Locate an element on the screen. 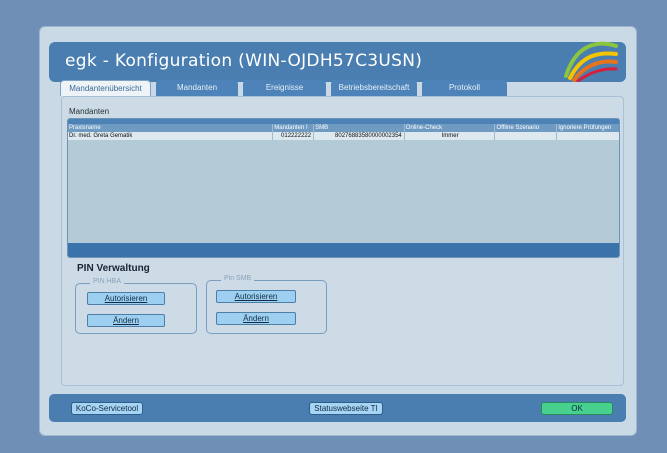  cell-mandanten-id: 012222222 is located at coordinates (294, 136).